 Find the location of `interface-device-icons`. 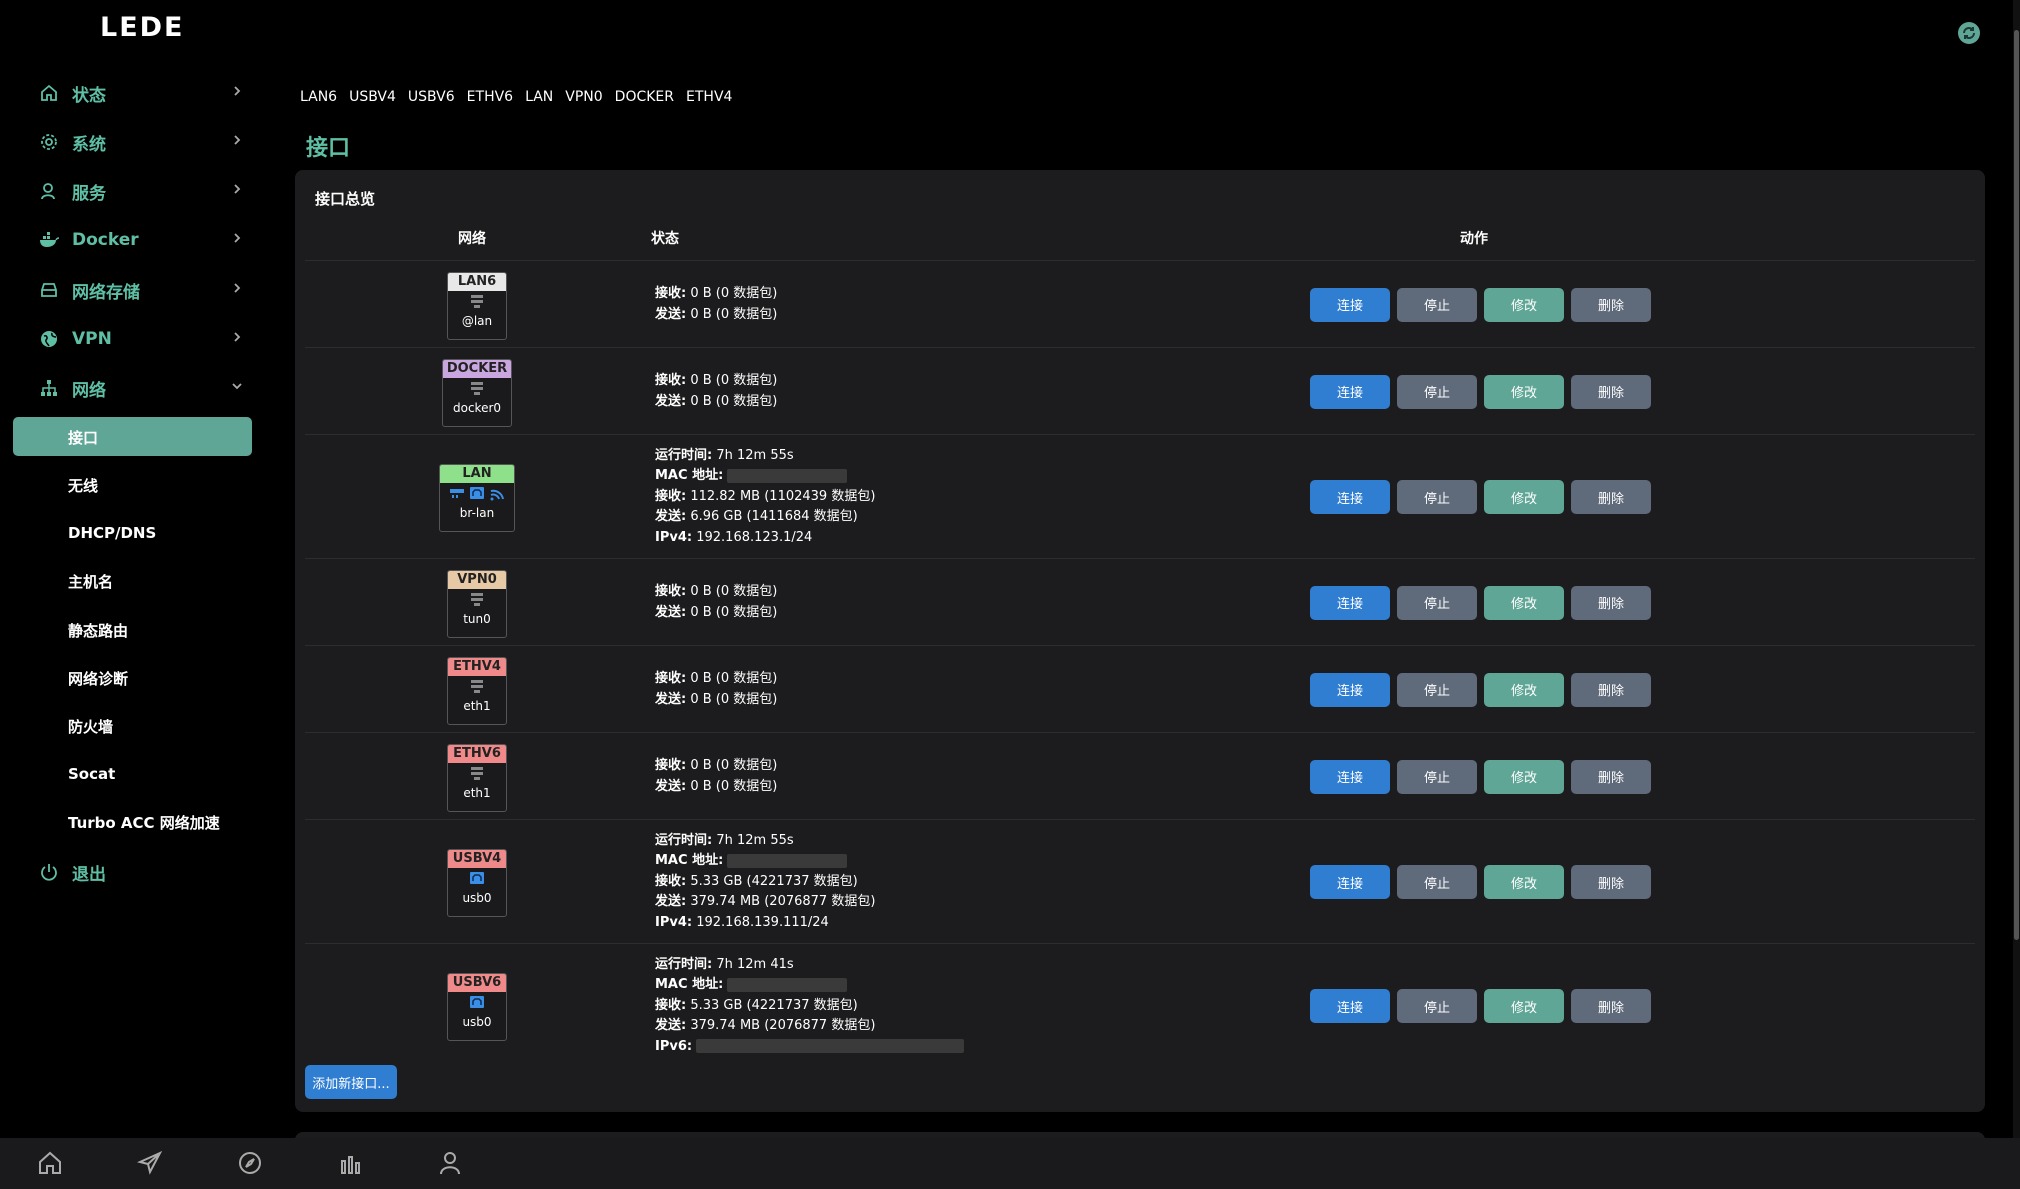

interface-device-icons is located at coordinates (477, 303).